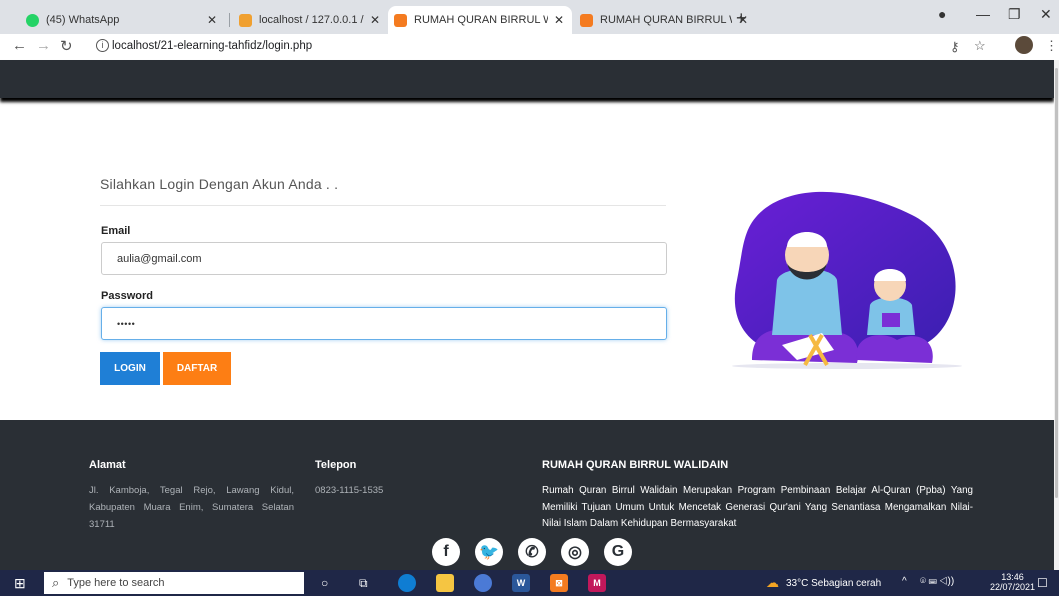 This screenshot has width=1059, height=596. I want to click on phpmyadmin-icon, so click(245, 20).